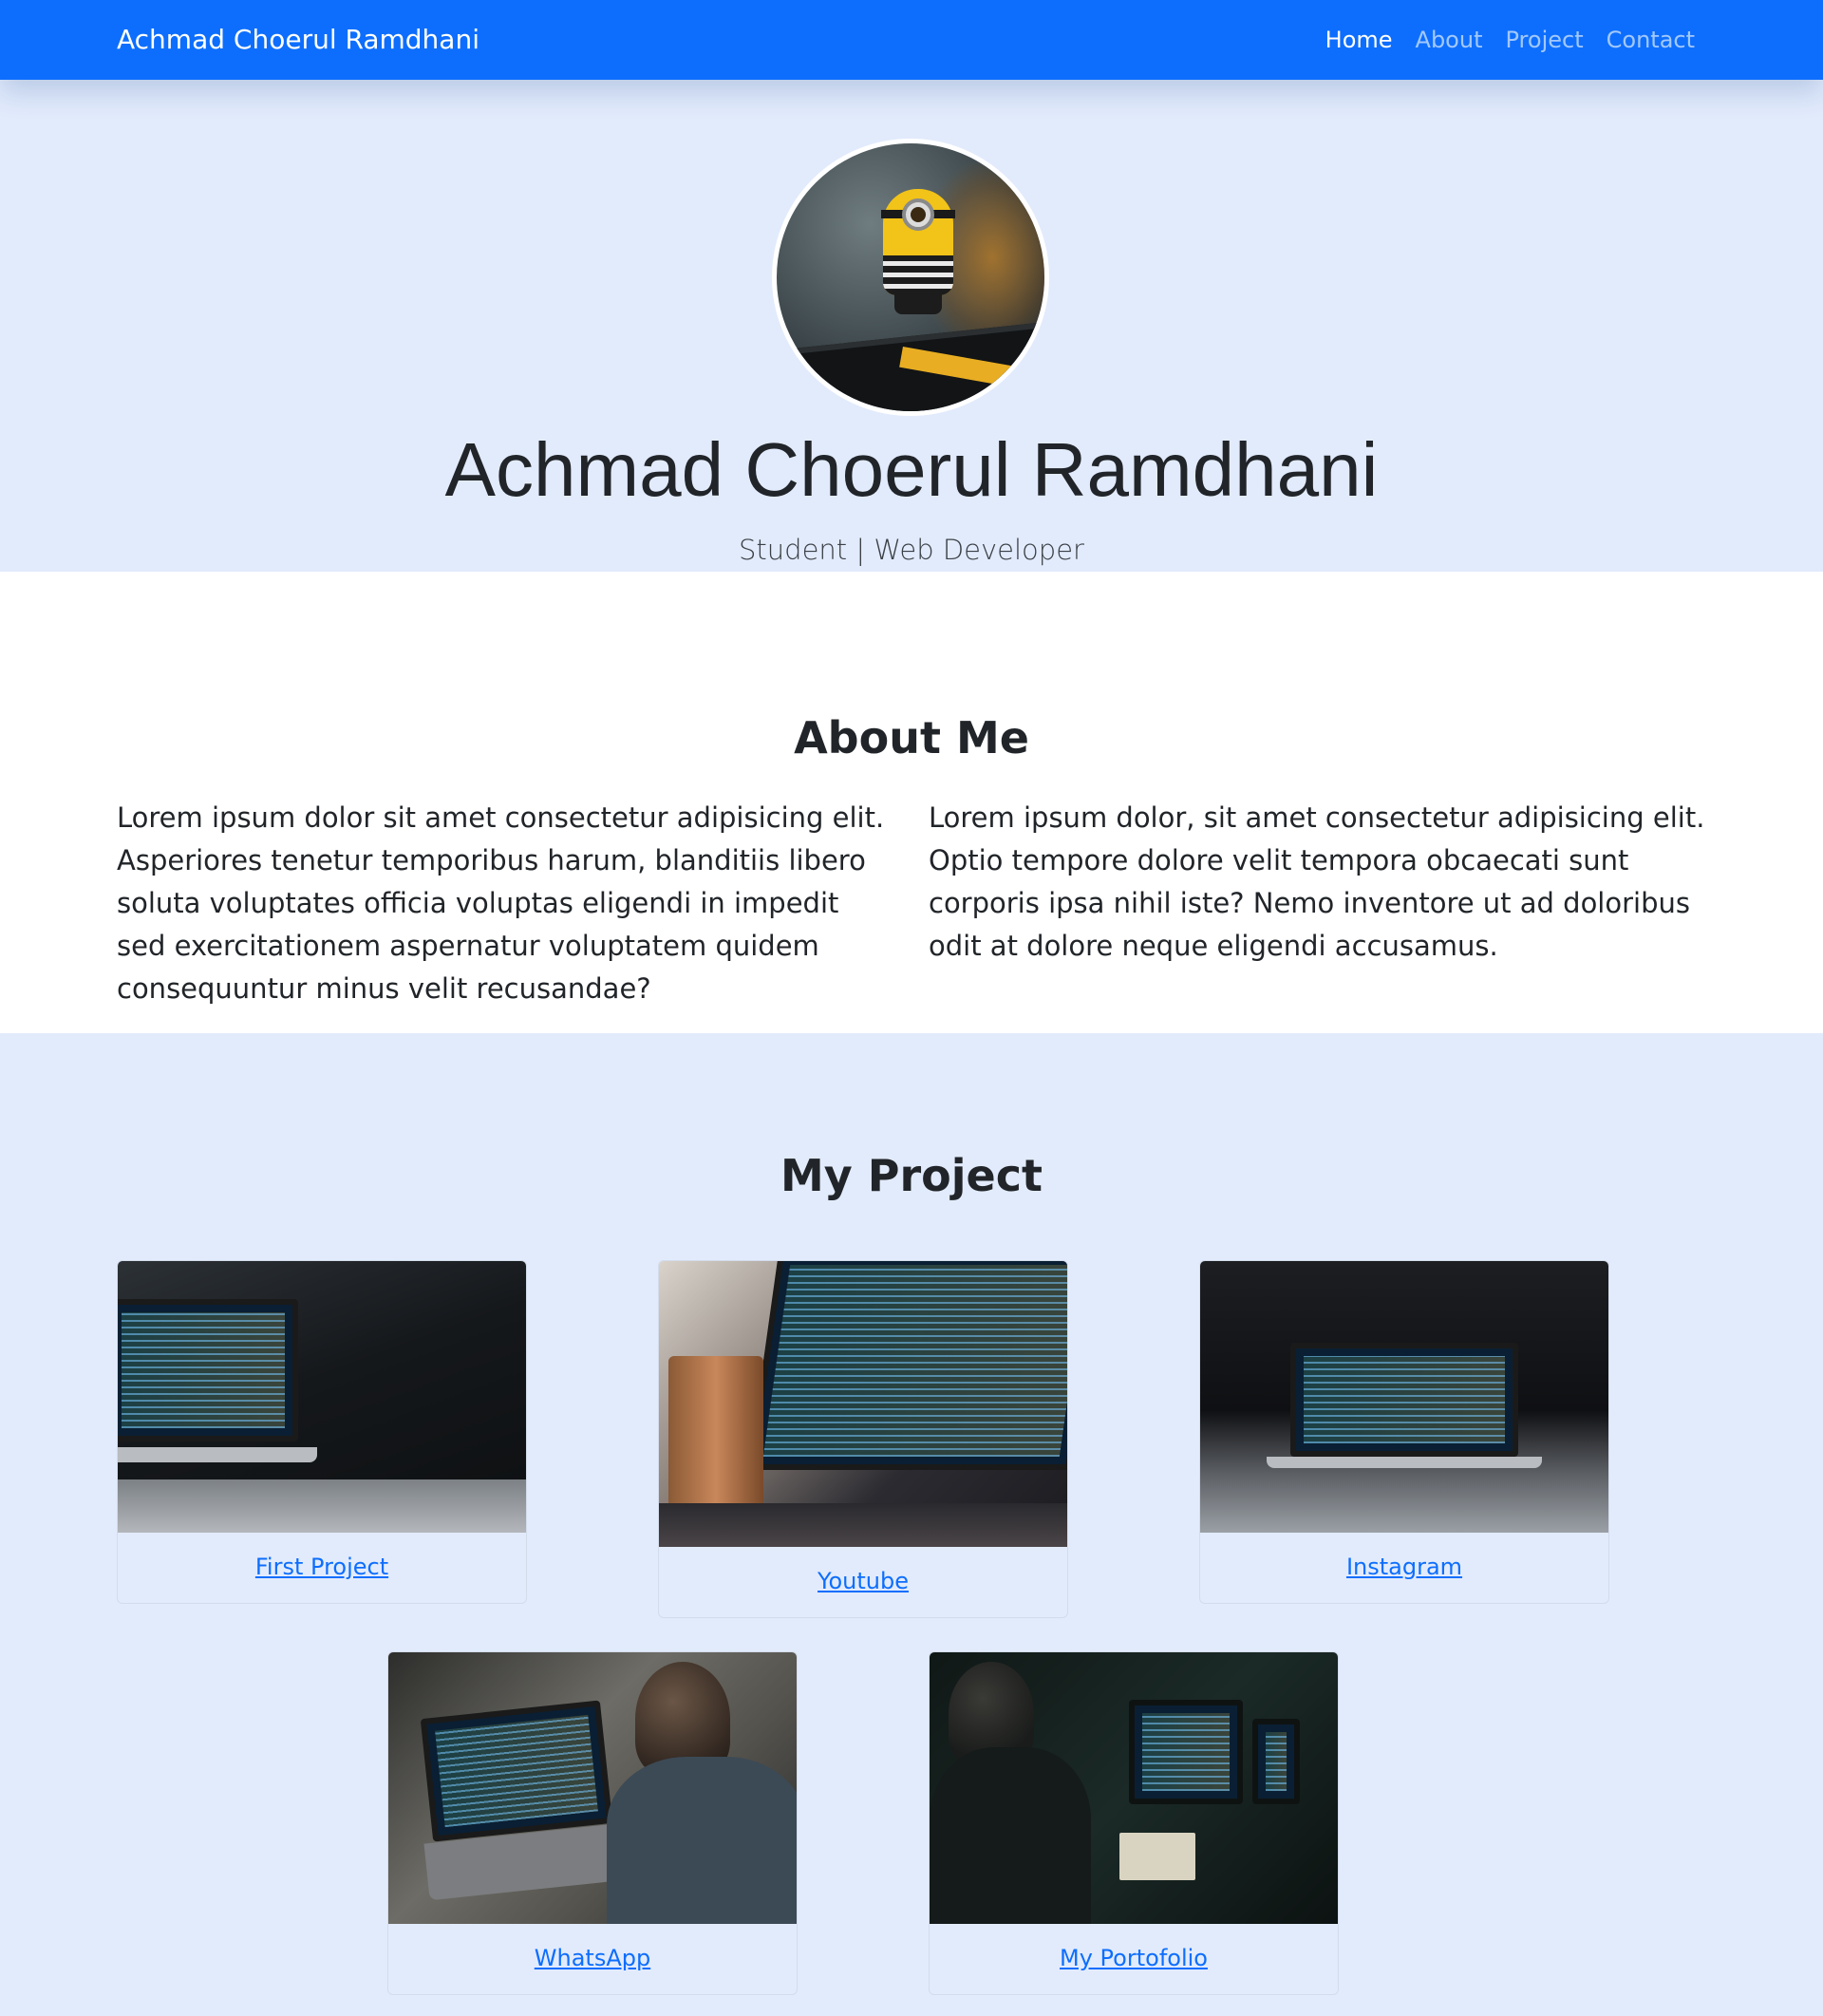 This screenshot has width=1823, height=2016. I want to click on project-link-instagram: Instagram, so click(1404, 1567).